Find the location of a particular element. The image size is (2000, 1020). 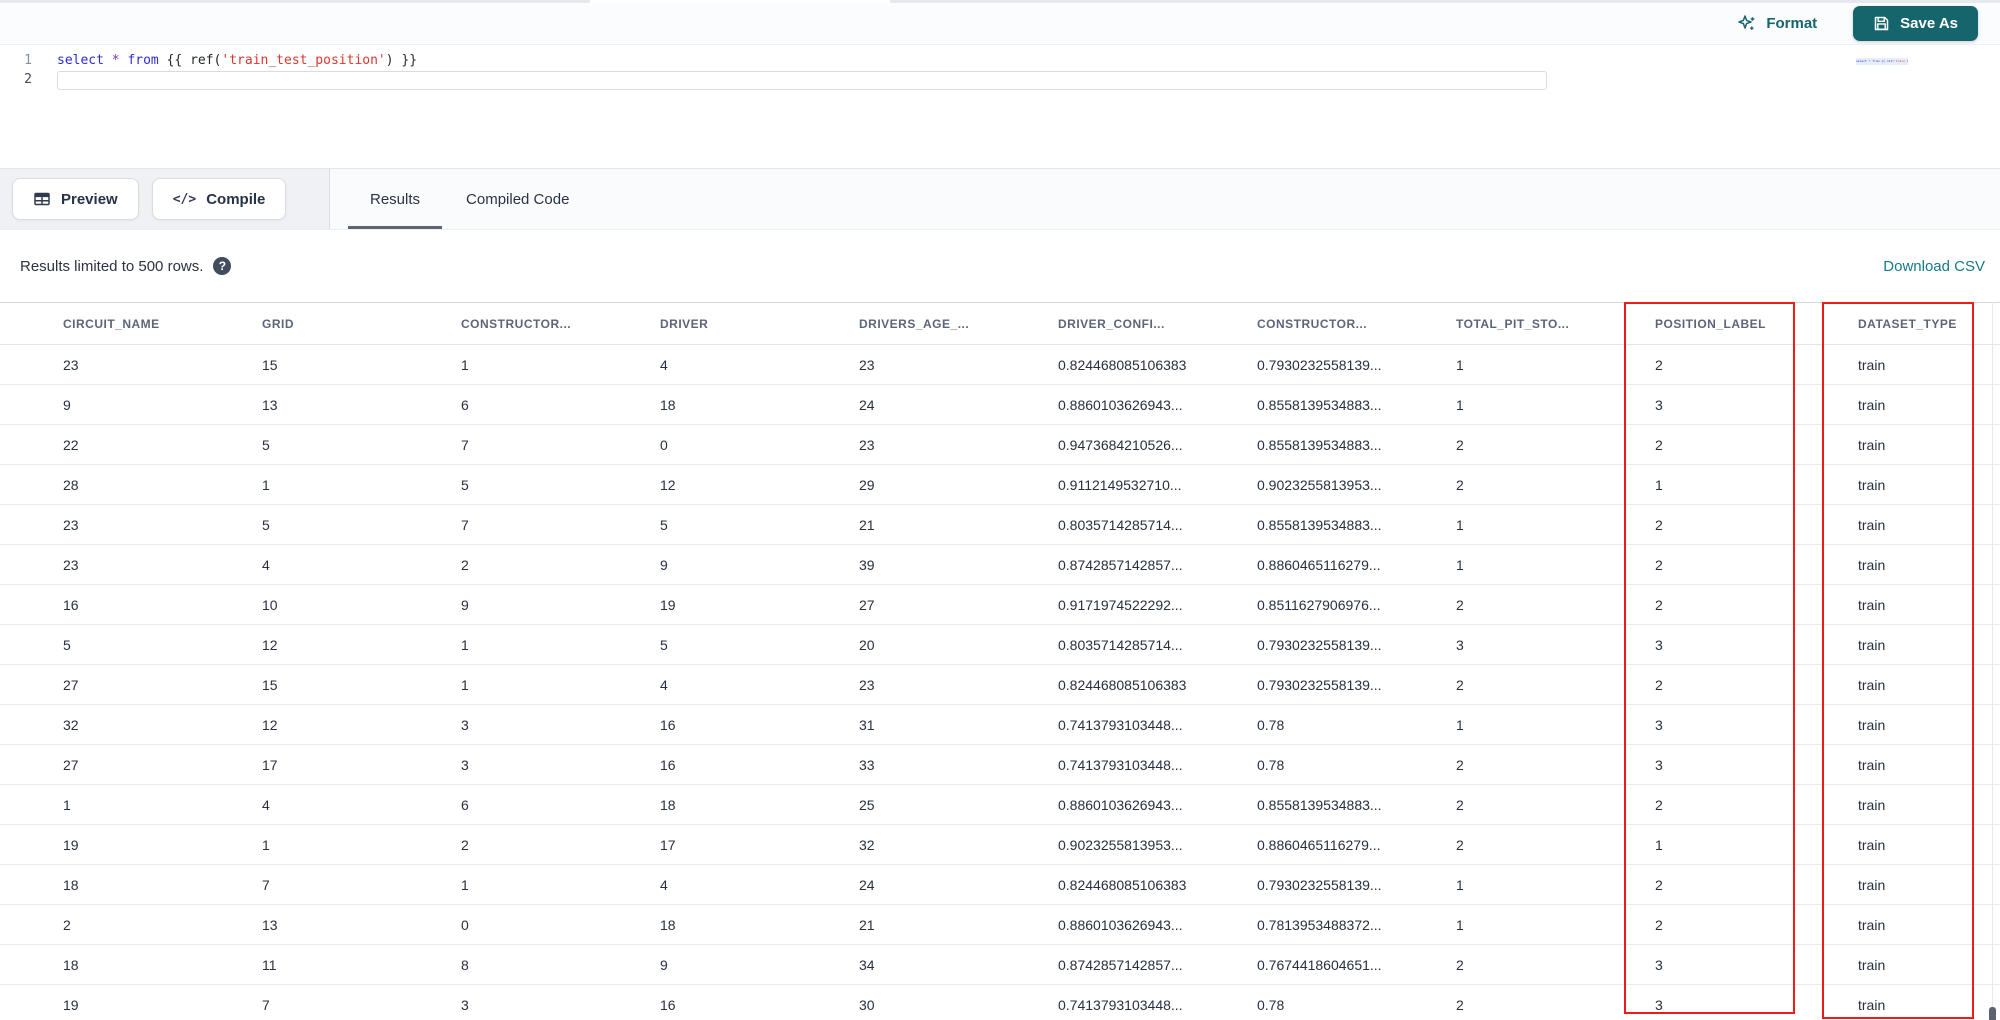

save-as-label: Save As is located at coordinates (1929, 23).